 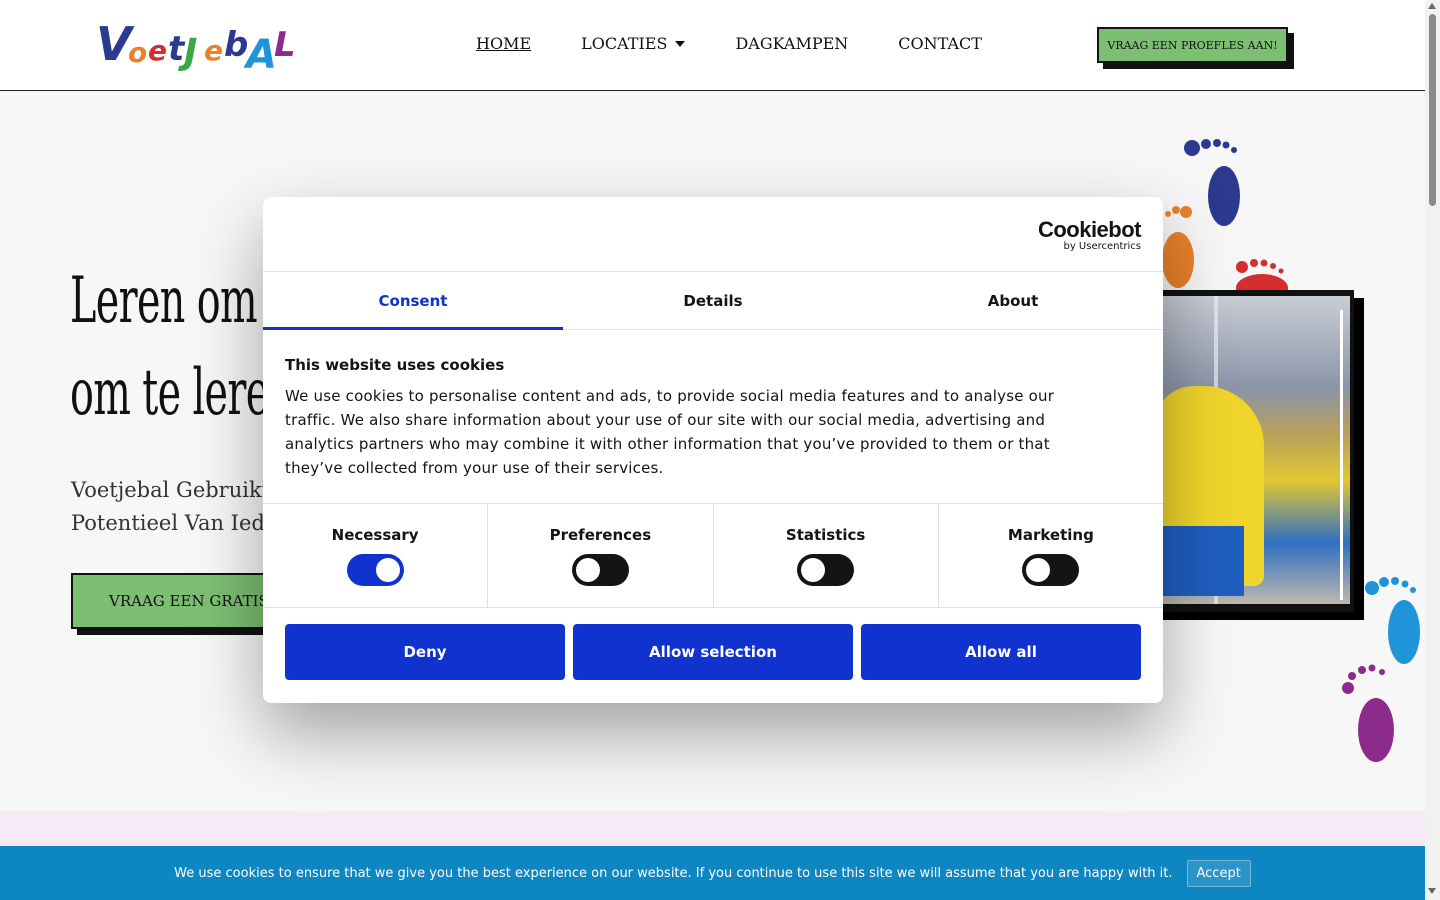 What do you see at coordinates (1050, 534) in the screenshot?
I see `toggle-label-marketing: Marketing` at bounding box center [1050, 534].